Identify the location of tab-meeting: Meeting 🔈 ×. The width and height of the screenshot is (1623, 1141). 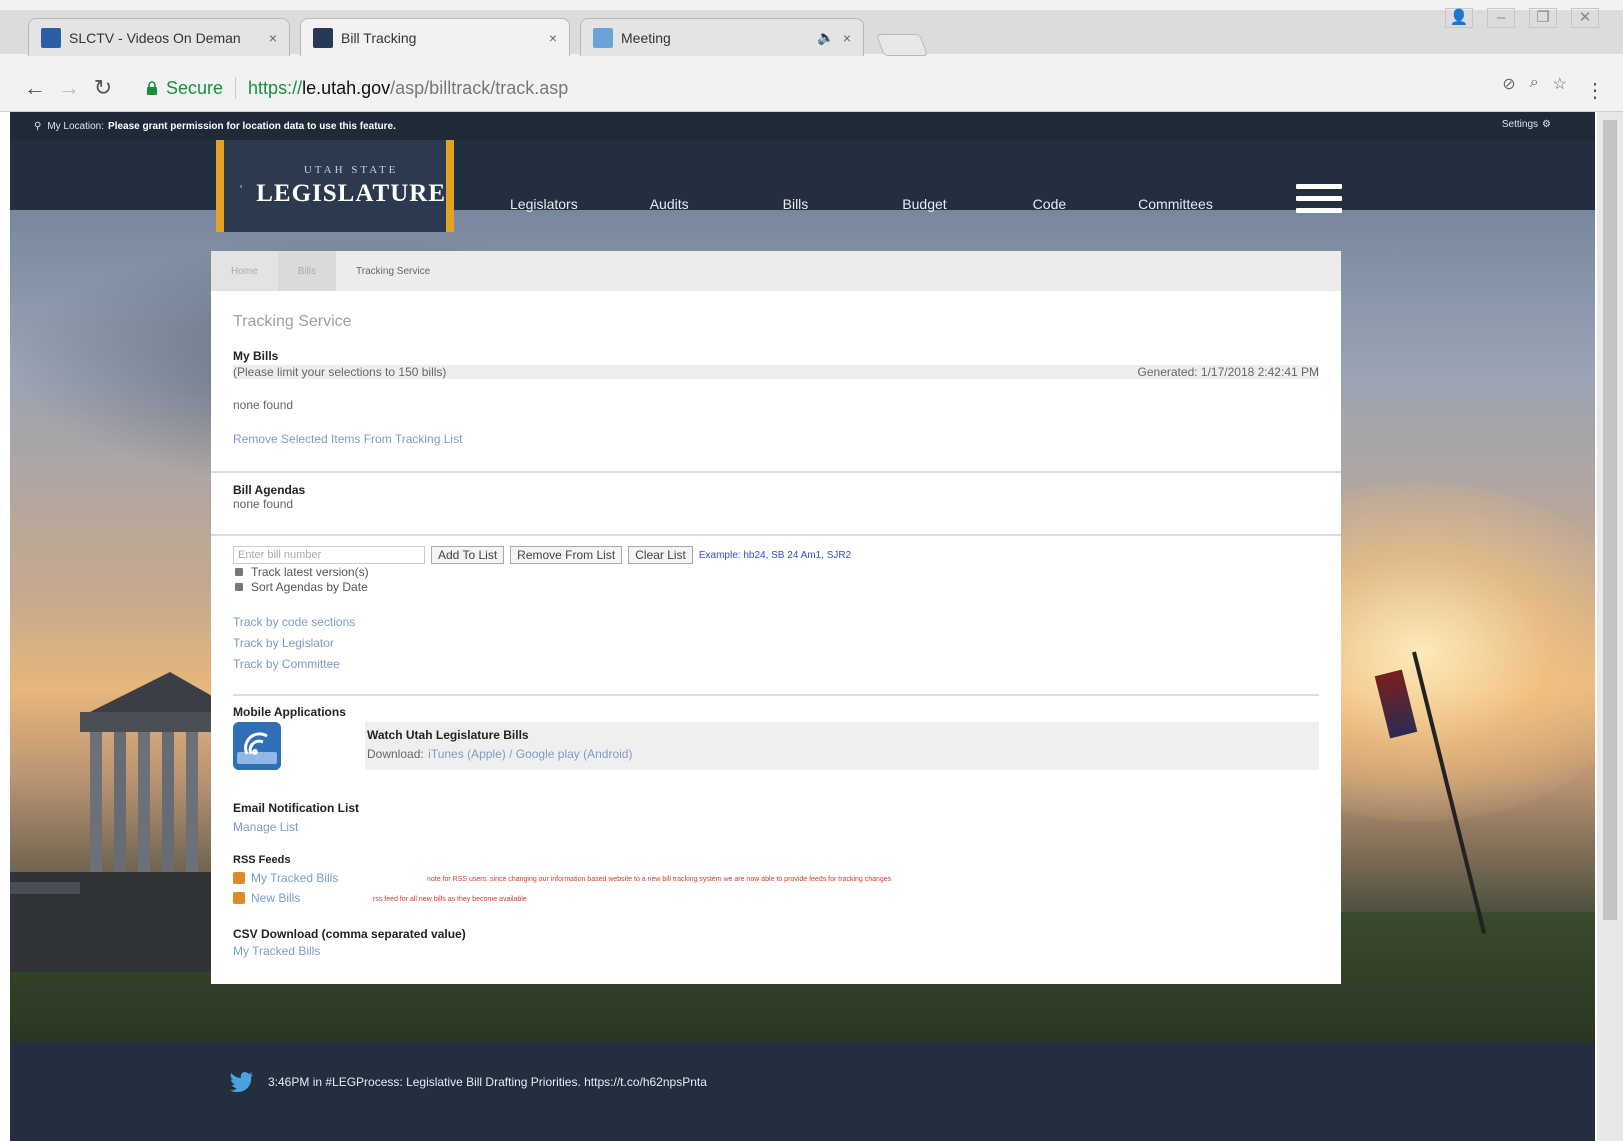
(722, 37).